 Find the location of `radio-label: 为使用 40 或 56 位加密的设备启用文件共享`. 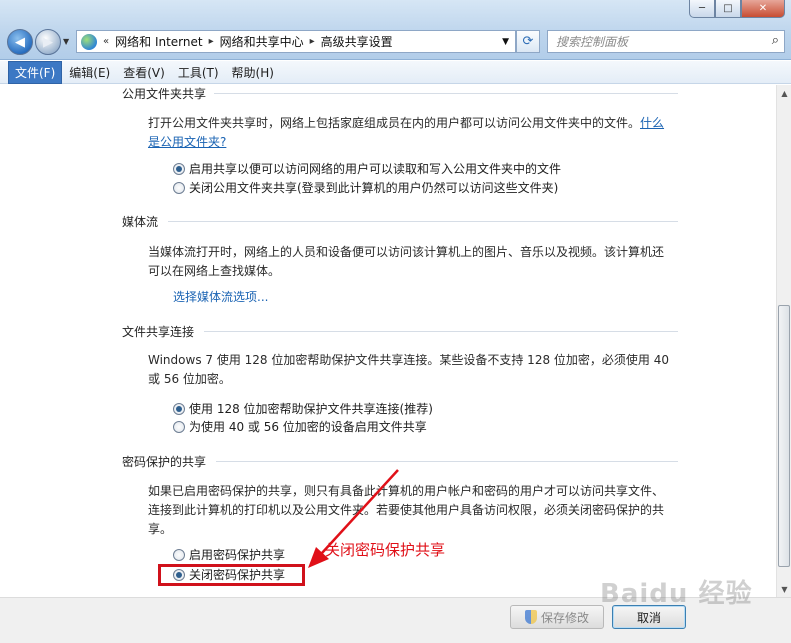

radio-label: 为使用 40 或 56 位加密的设备启用文件共享 is located at coordinates (308, 427).